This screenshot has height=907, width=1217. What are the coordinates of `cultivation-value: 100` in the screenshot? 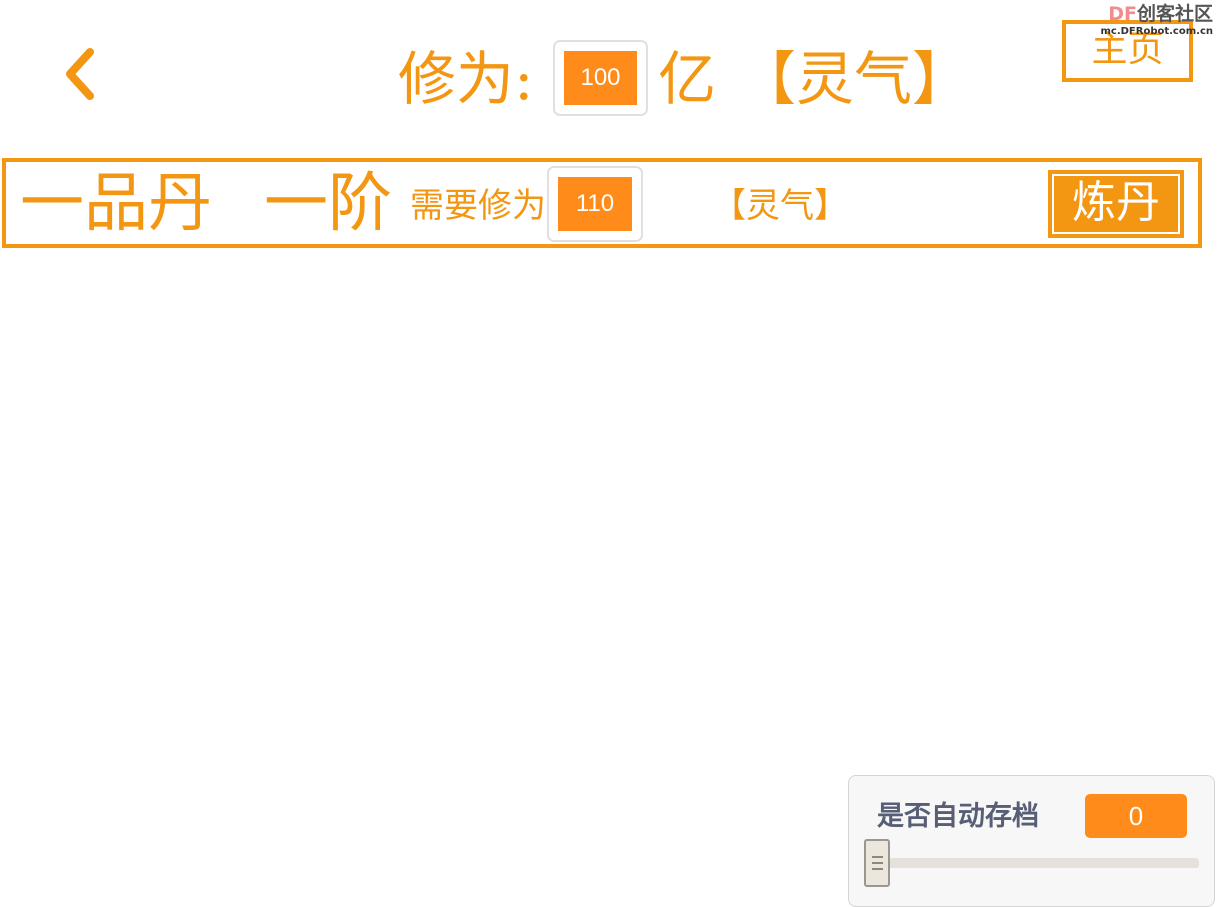 It's located at (600, 78).